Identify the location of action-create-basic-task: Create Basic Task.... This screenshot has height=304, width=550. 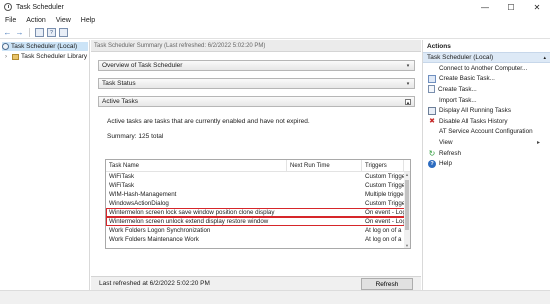
(486, 79).